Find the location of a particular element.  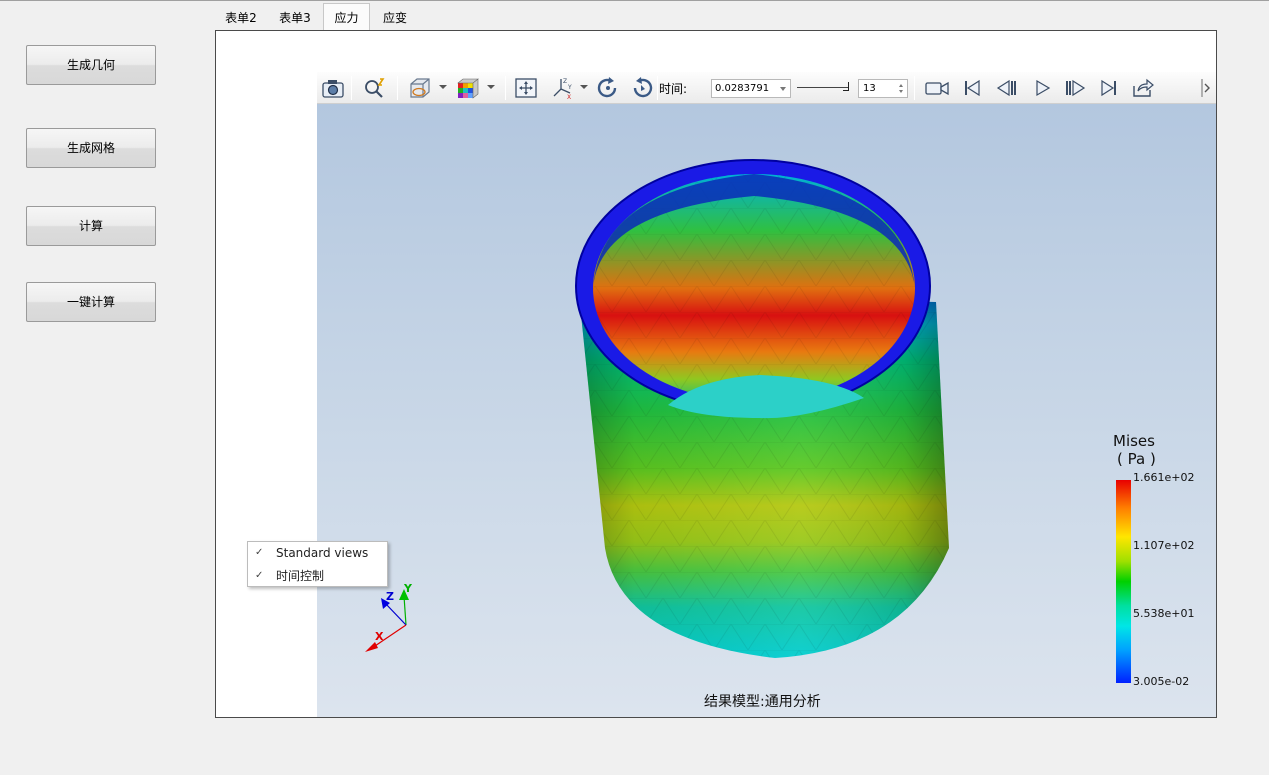

compute-button: 计算 is located at coordinates (91, 226).